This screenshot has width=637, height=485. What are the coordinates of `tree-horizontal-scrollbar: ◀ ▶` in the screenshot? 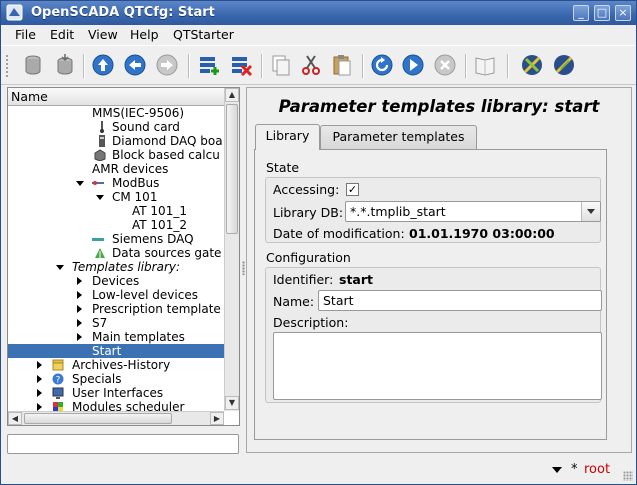 It's located at (116, 418).